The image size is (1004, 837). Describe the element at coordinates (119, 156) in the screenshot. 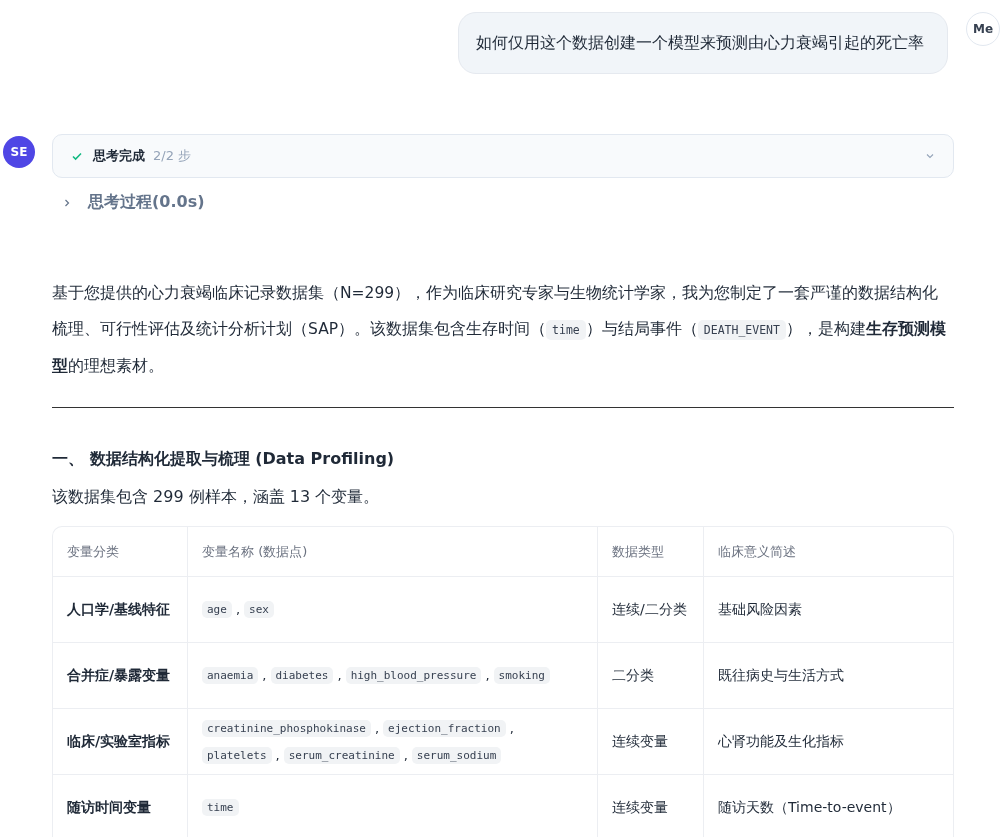

I see `status-label: 思考完成` at that location.